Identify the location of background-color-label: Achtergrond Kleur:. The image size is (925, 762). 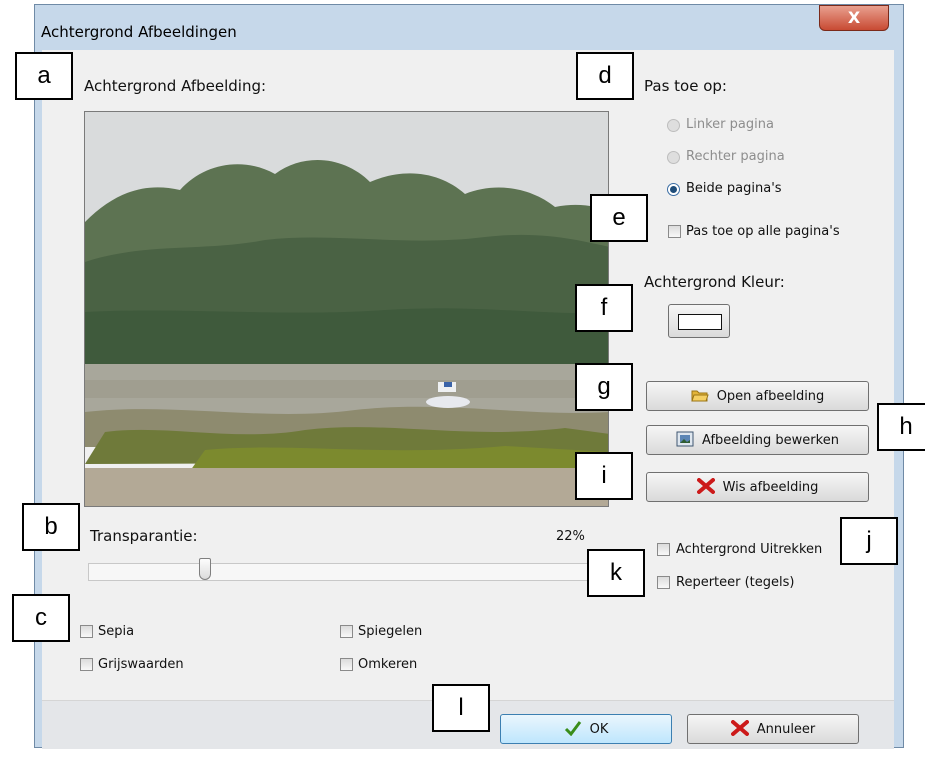
(714, 282).